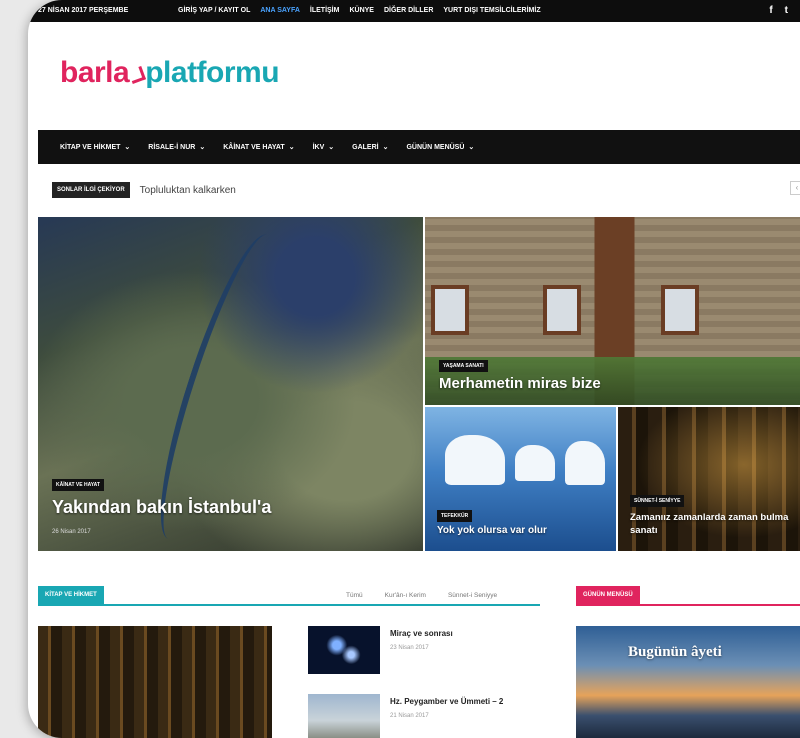  I want to click on hero-ice-category: TEFEKKÜR, so click(455, 516).